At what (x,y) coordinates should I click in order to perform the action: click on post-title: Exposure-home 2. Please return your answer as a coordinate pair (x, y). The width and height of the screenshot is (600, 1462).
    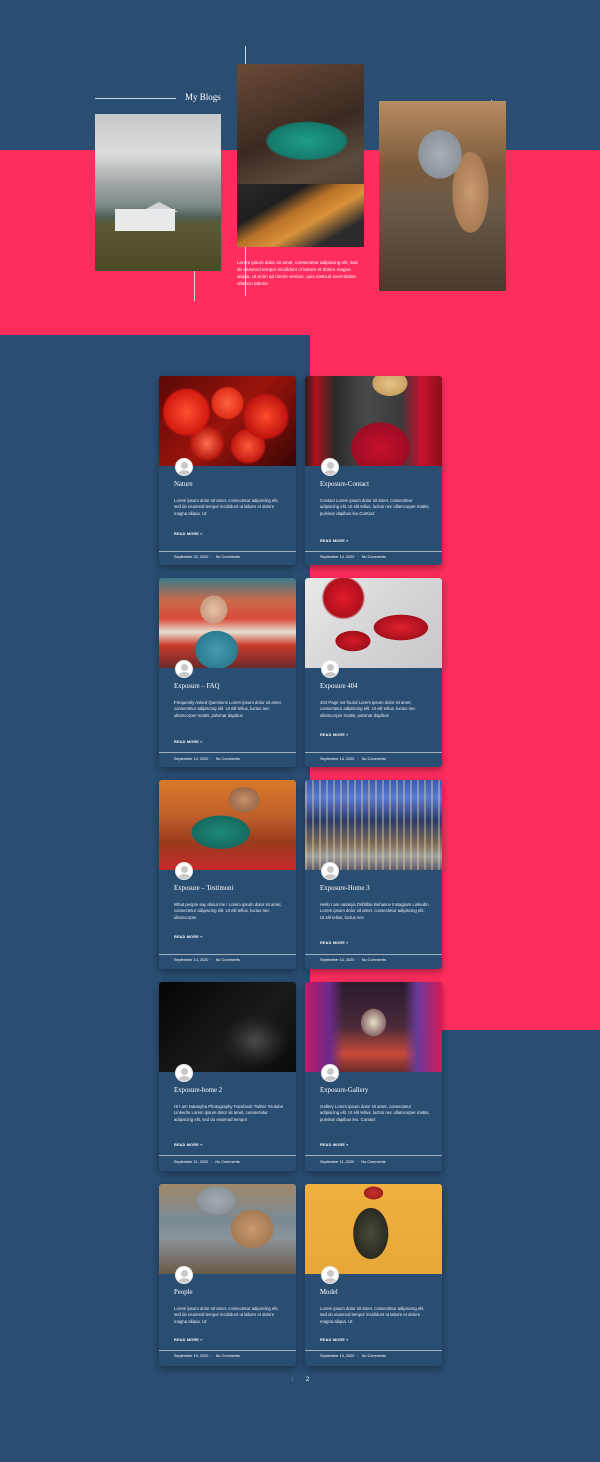
    Looking at the image, I should click on (198, 1090).